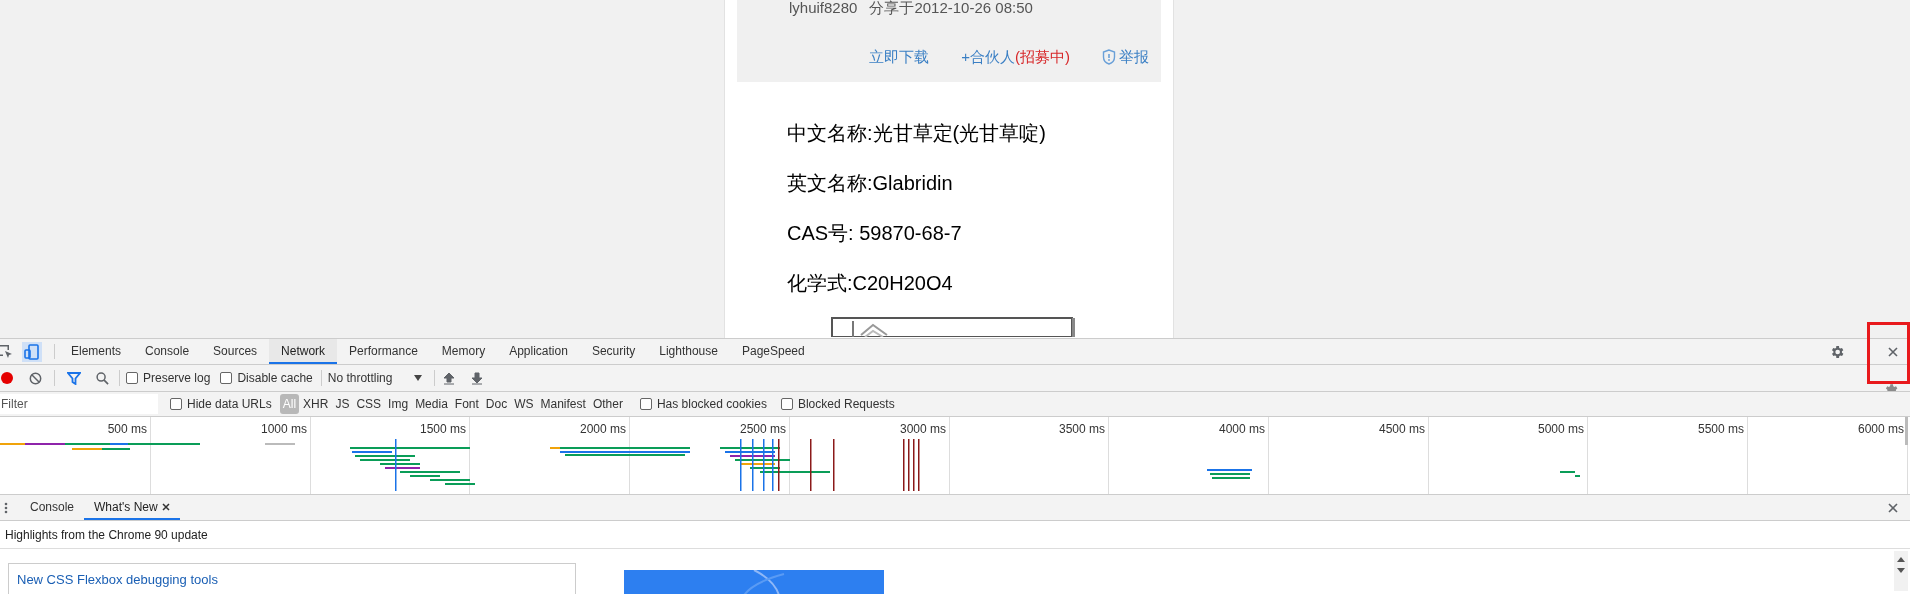 Image resolution: width=1910 pixels, height=594 pixels. What do you see at coordinates (703, 404) in the screenshot?
I see `checkbox: Has blocked cookies` at bounding box center [703, 404].